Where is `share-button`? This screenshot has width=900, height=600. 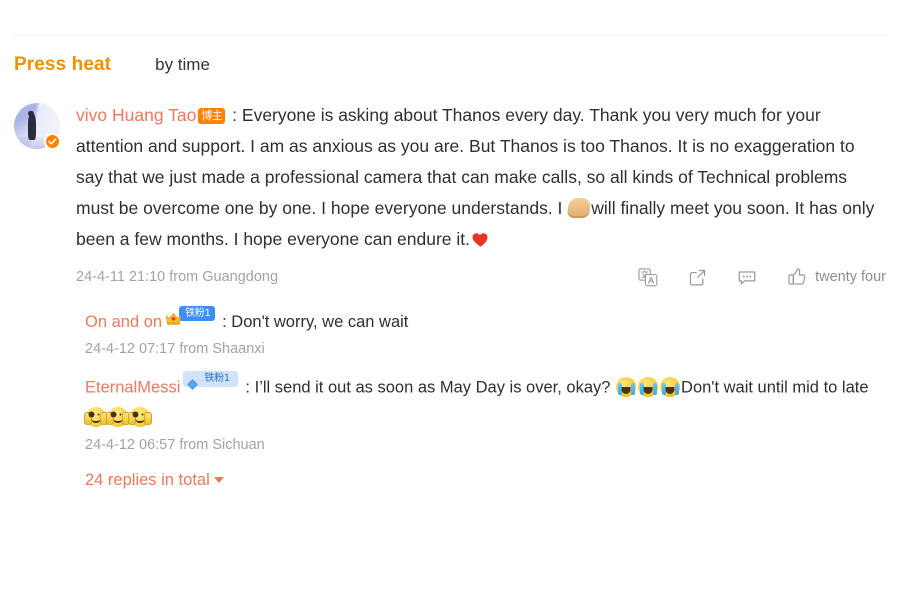 share-button is located at coordinates (697, 277).